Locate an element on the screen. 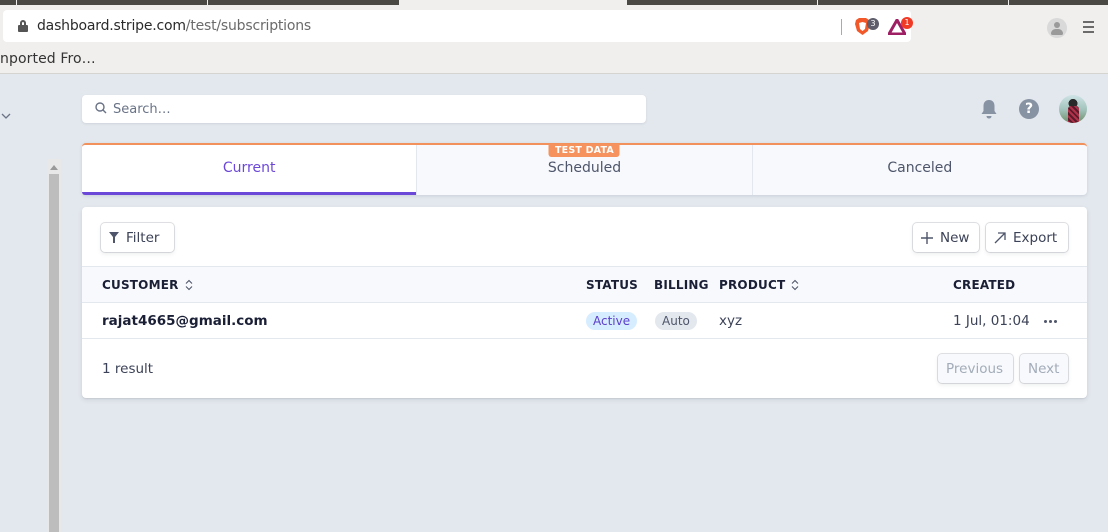 This screenshot has height=532, width=1108. column-header-customer: CUSTOMER is located at coordinates (147, 285).